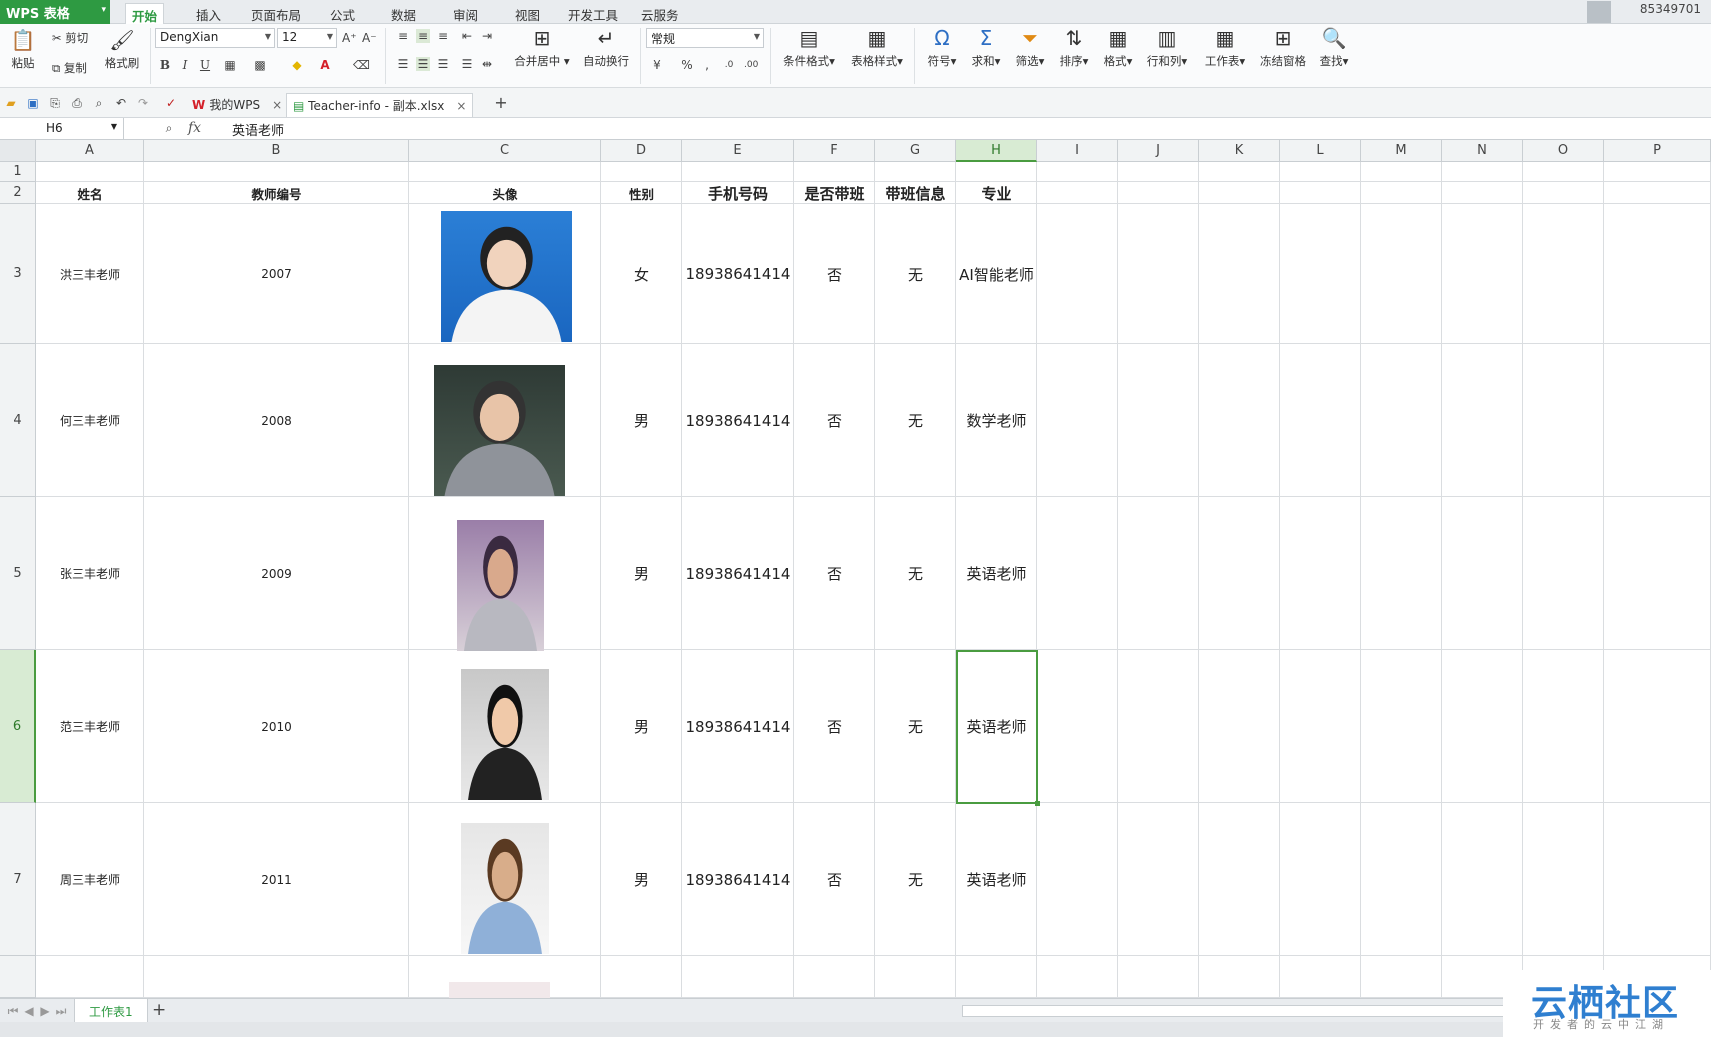 This screenshot has width=1711, height=1037. Describe the element at coordinates (1563, 151) in the screenshot. I see `column-header-o: O` at that location.